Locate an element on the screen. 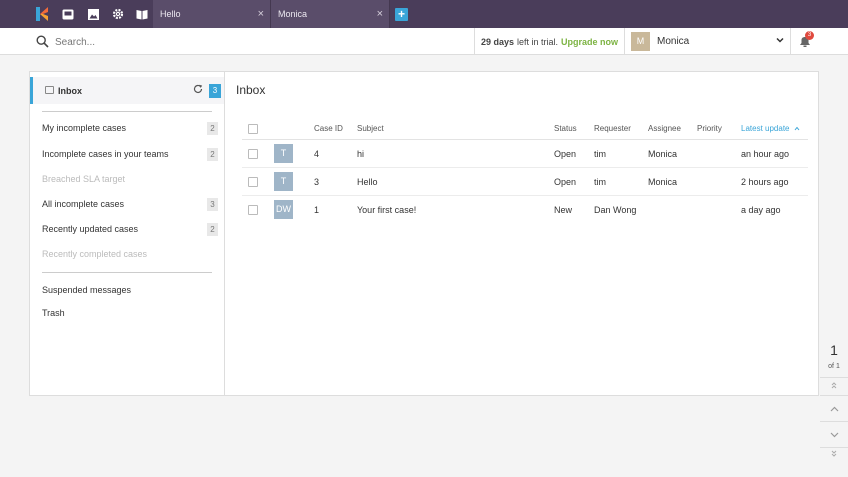  case-id: 1 is located at coordinates (317, 210).